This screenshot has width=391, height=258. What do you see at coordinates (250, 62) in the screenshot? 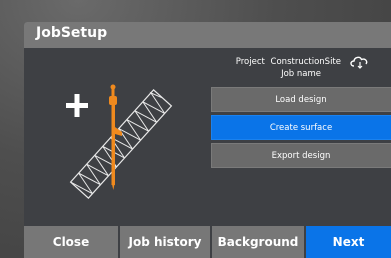
I see `project-label: Project` at bounding box center [250, 62].